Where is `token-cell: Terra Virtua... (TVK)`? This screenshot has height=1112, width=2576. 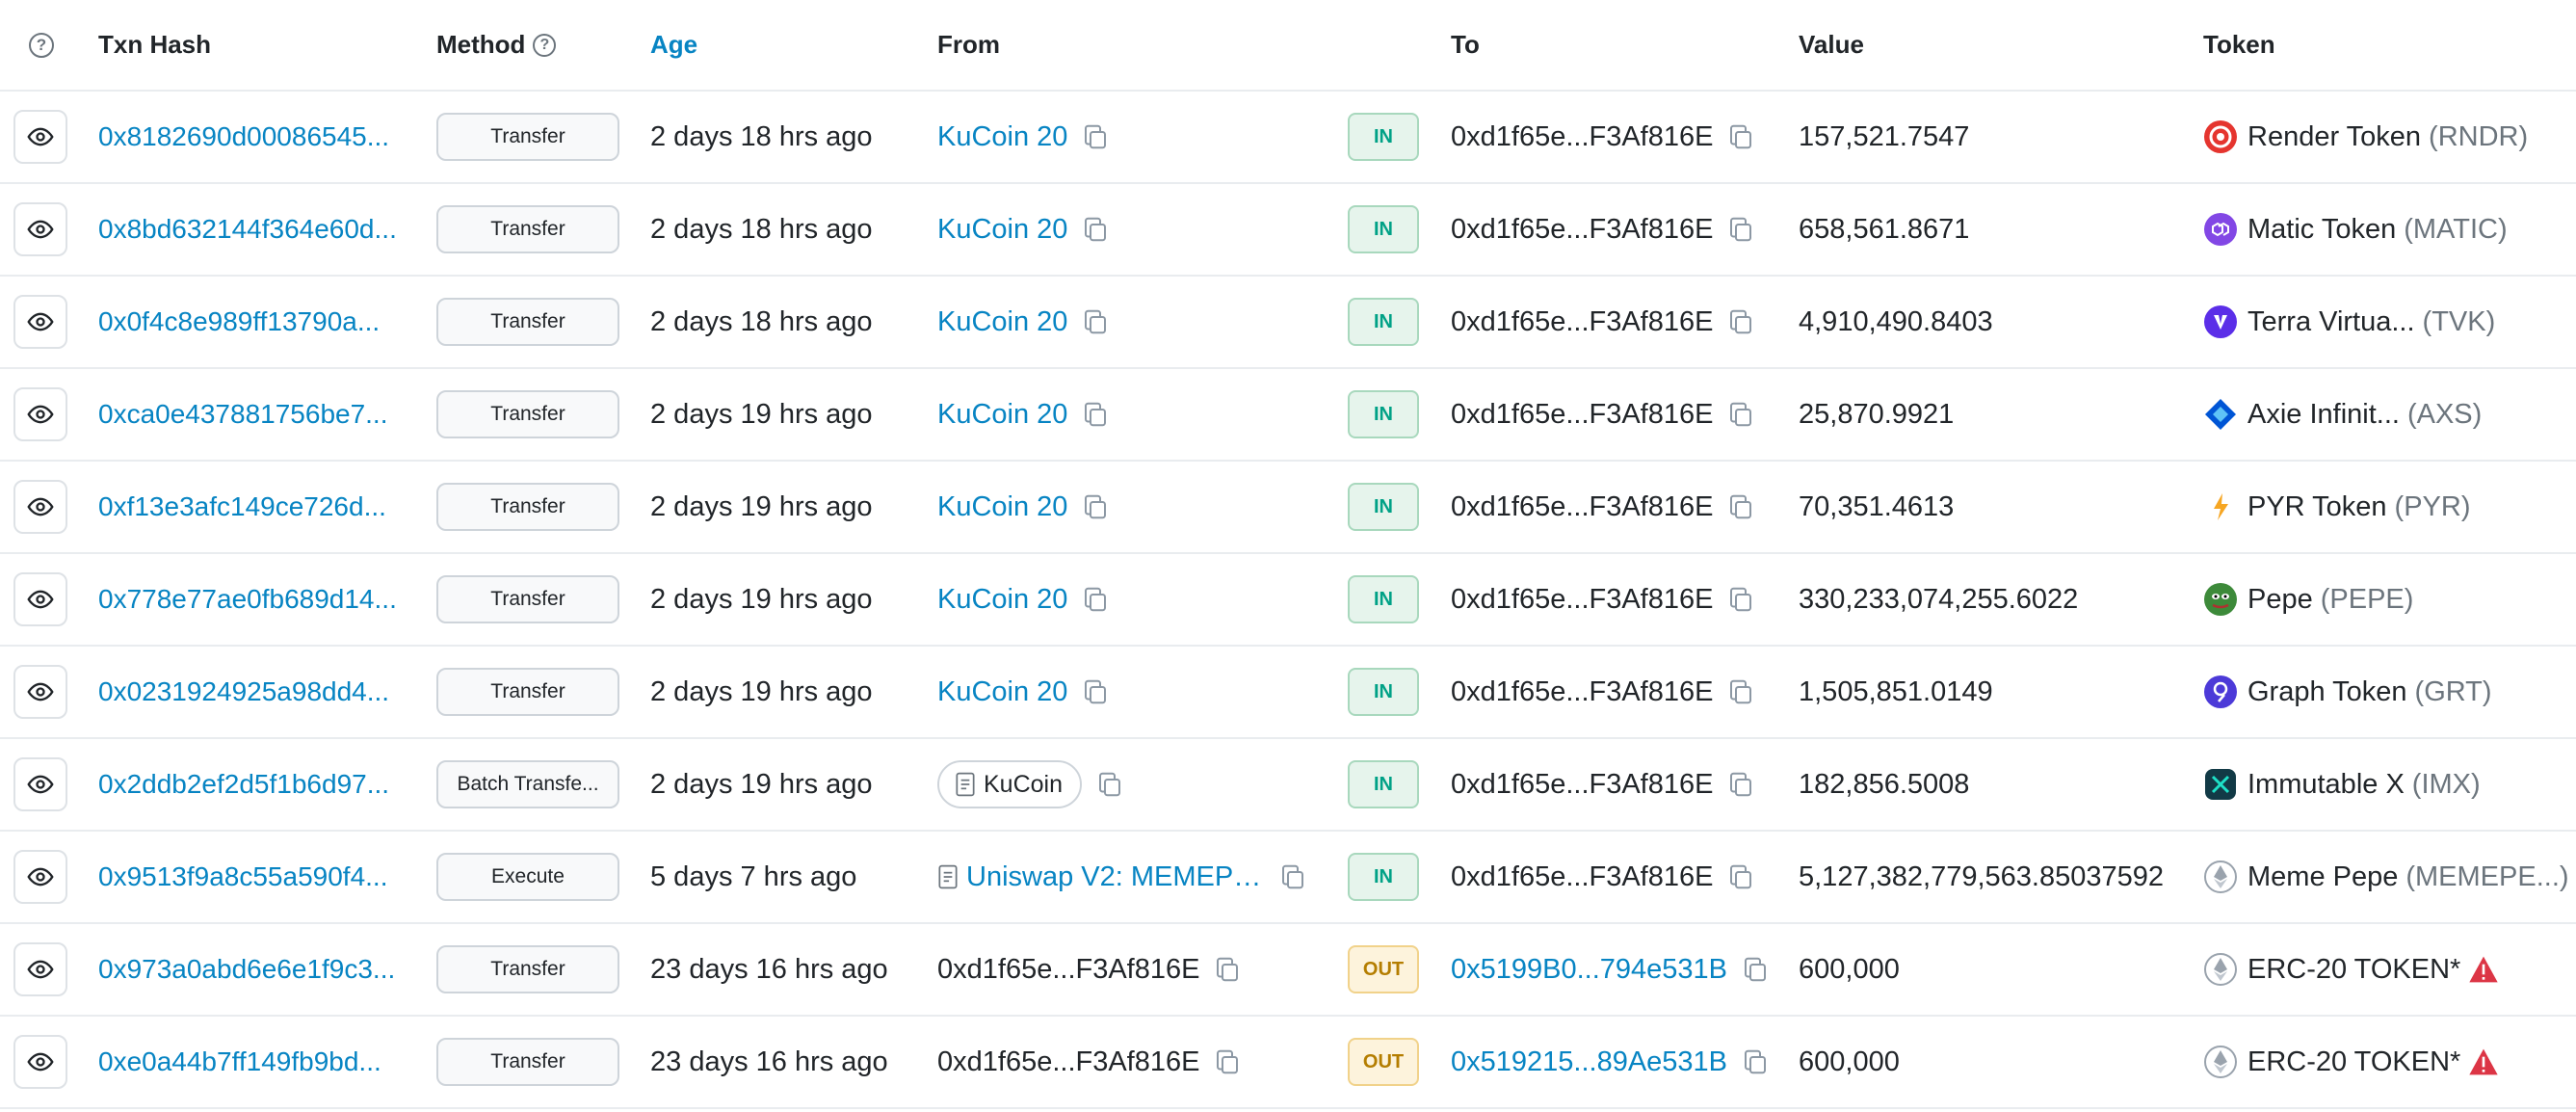
token-cell: Terra Virtua... (TVK) is located at coordinates (2389, 322).